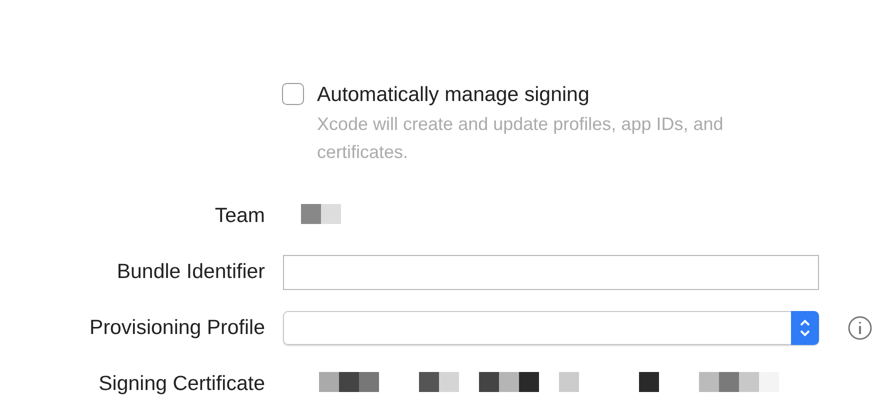 This screenshot has height=420, width=882. What do you see at coordinates (190, 272) in the screenshot?
I see `field-label: Bundle Identifier` at bounding box center [190, 272].